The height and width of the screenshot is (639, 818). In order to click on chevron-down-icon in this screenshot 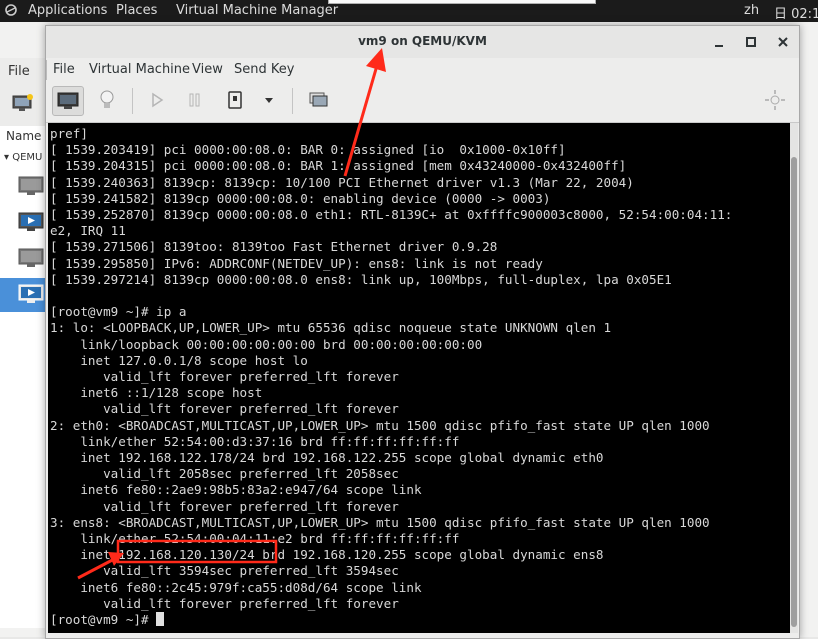, I will do `click(269, 100)`.